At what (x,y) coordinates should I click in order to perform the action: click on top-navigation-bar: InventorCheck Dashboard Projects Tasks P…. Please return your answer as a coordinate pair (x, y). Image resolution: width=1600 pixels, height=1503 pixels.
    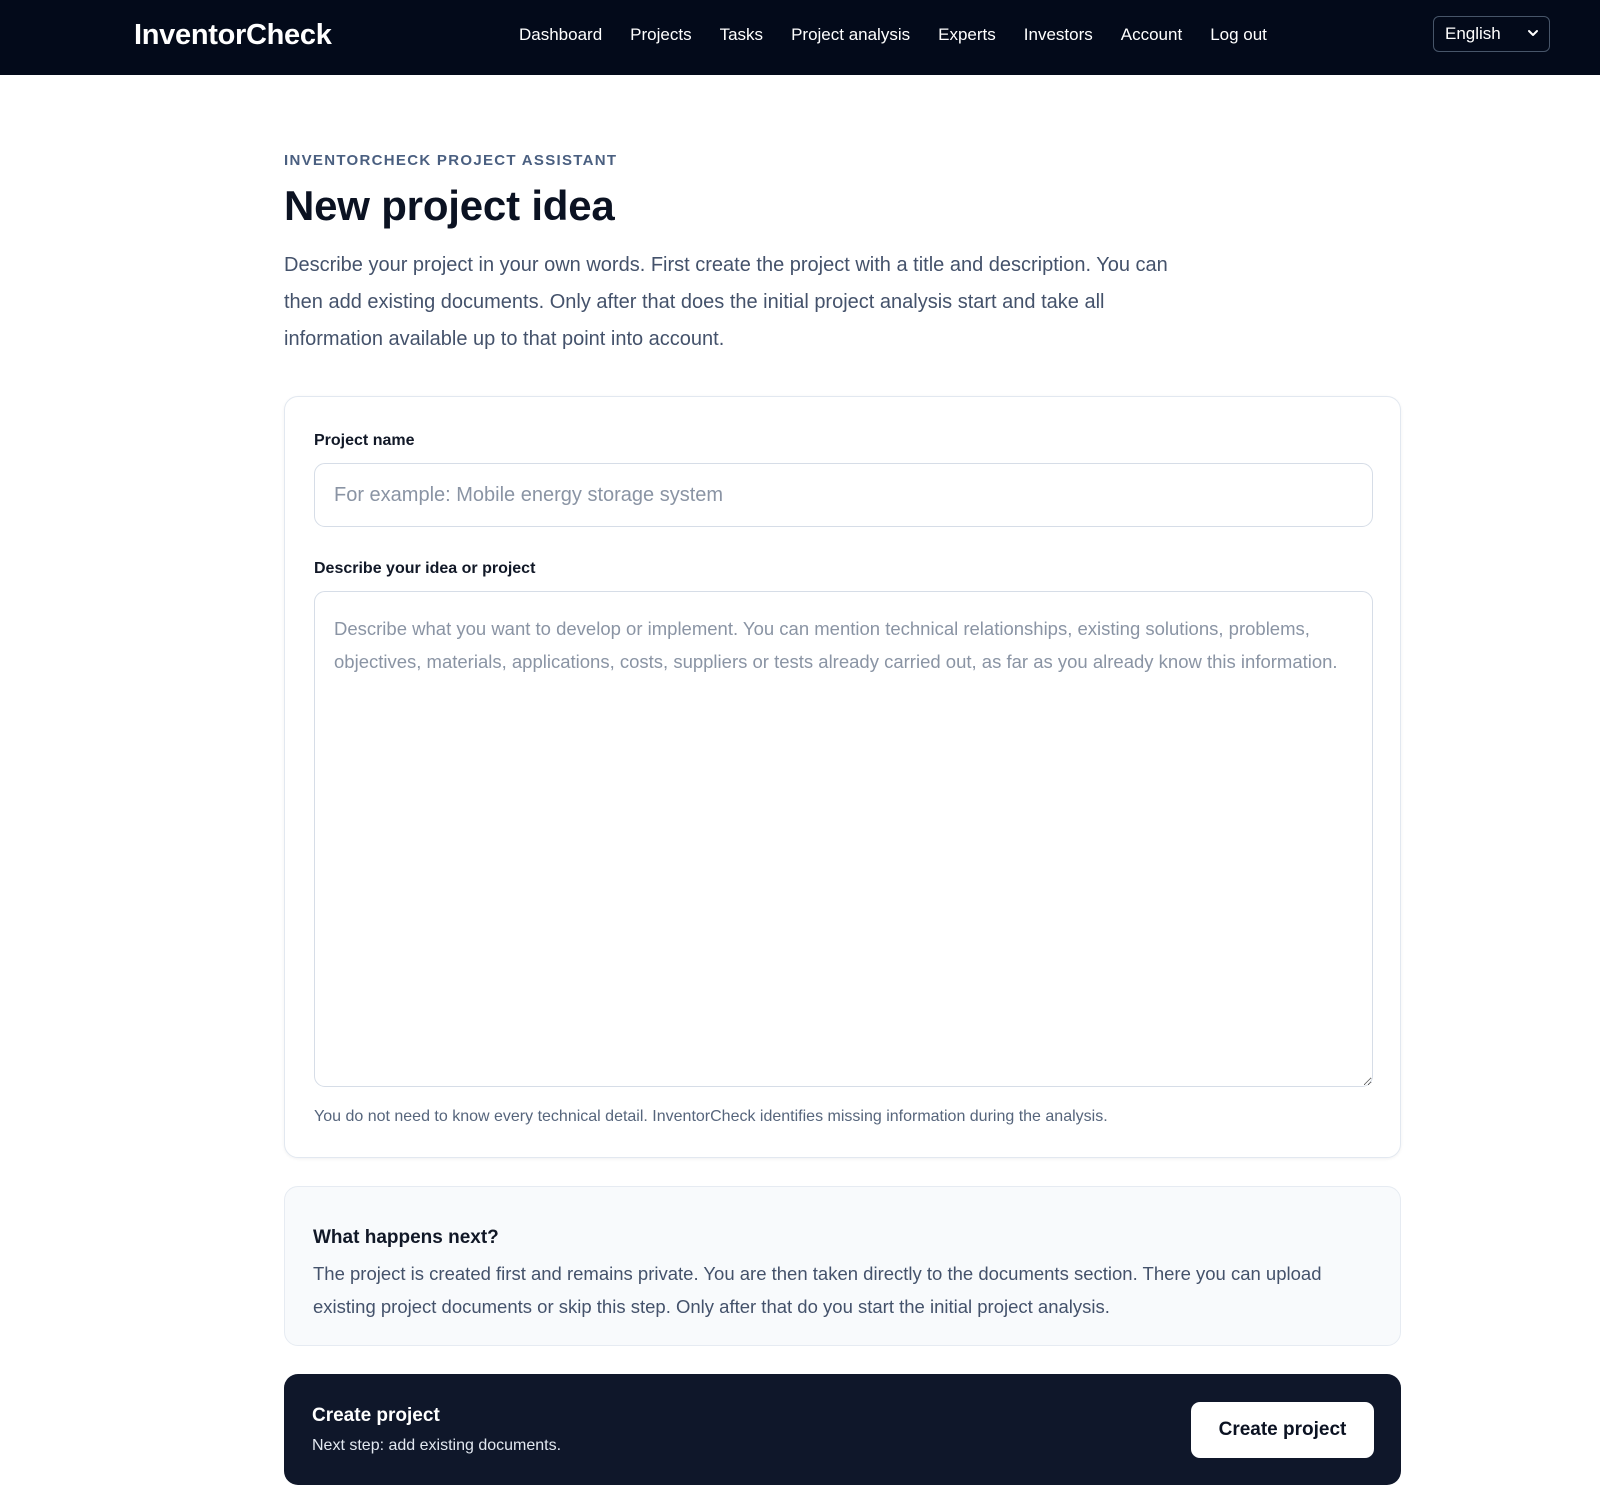
    Looking at the image, I should click on (800, 37).